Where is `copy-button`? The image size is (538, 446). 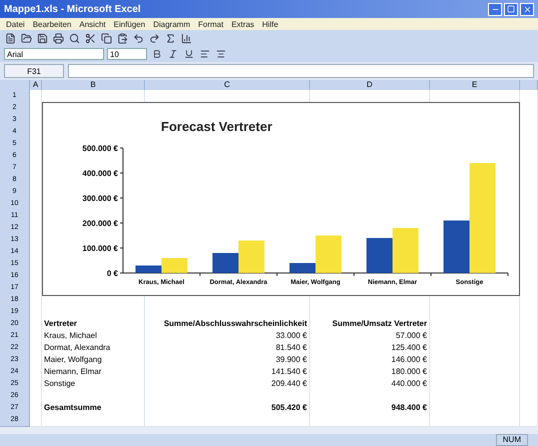 copy-button is located at coordinates (106, 38).